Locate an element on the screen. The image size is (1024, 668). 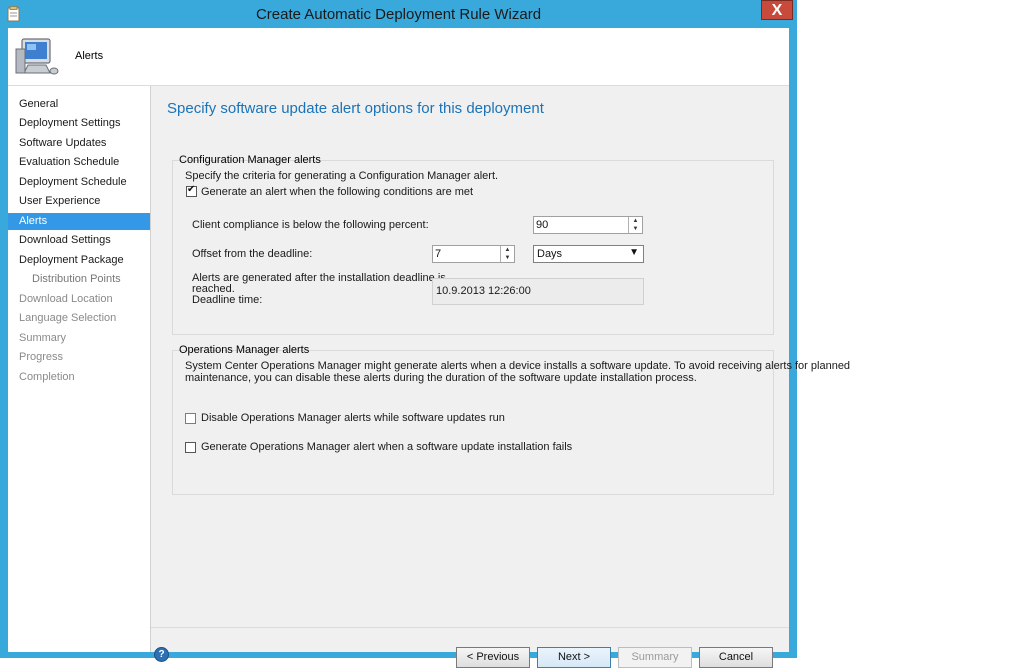
nav-item-completion: Completion is located at coordinates (47, 377).